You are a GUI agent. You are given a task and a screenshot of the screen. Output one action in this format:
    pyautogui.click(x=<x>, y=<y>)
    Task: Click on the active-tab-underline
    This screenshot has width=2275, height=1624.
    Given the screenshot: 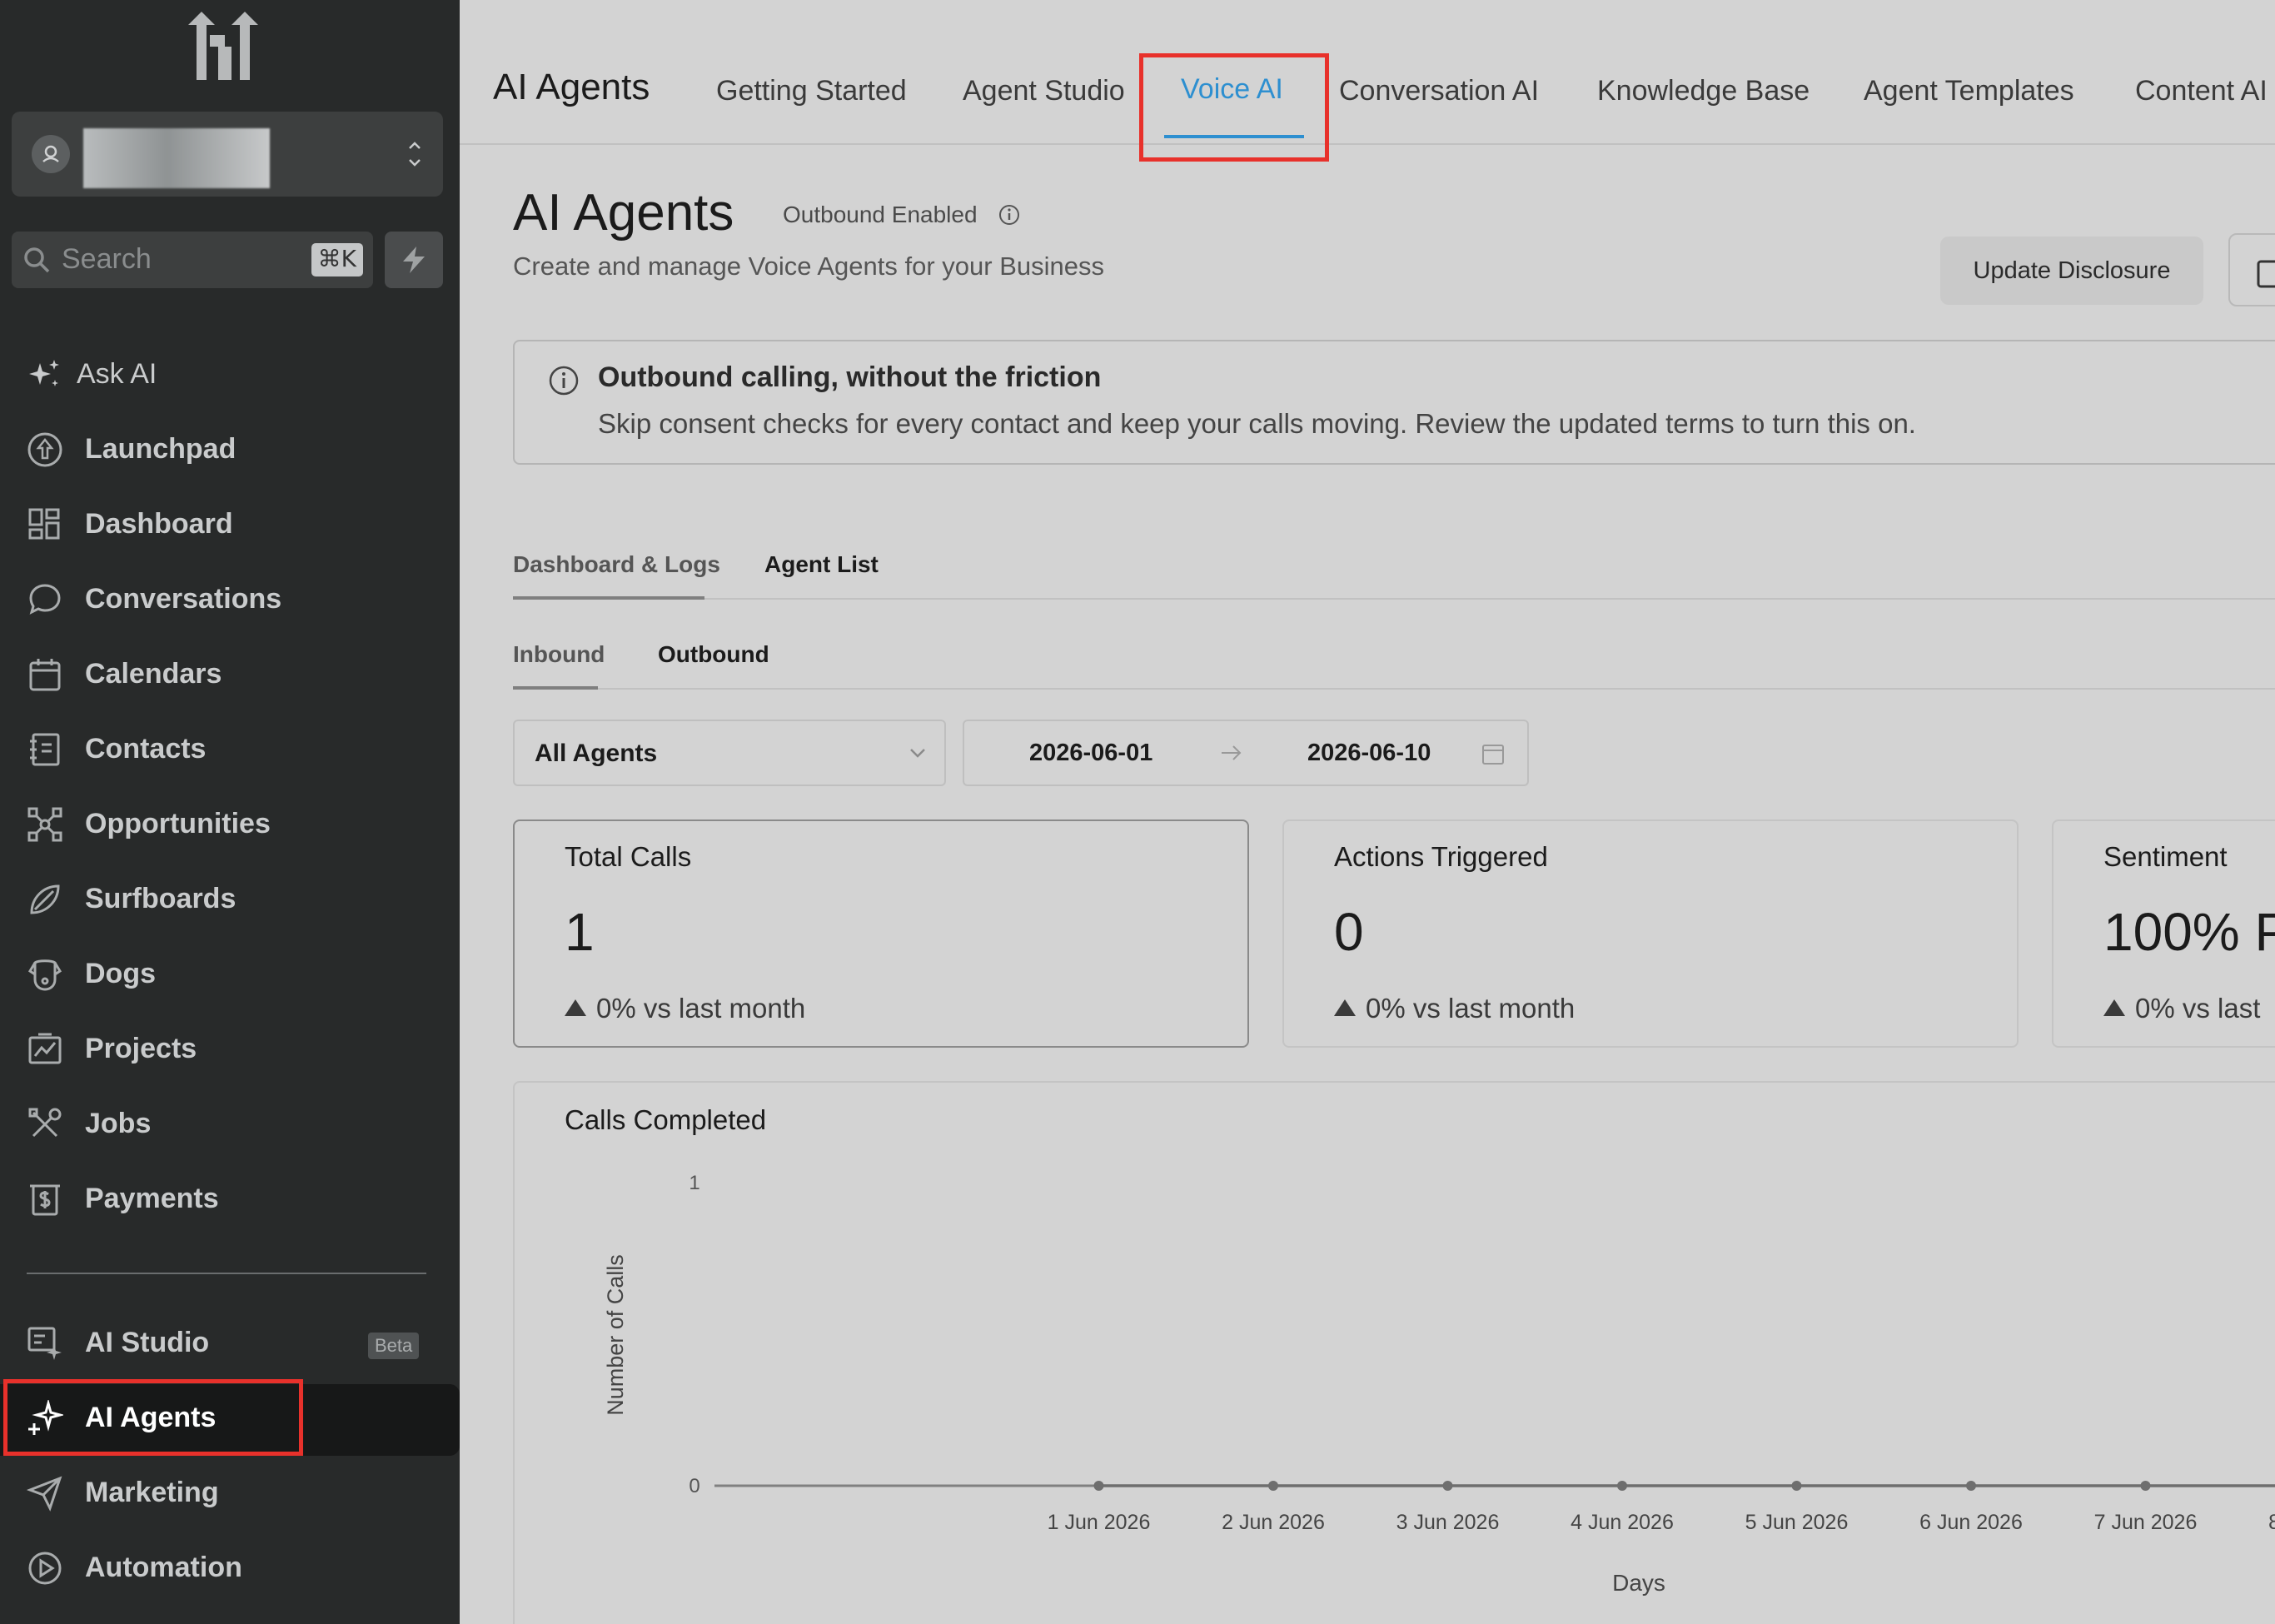 What is the action you would take?
    pyautogui.click(x=1234, y=136)
    